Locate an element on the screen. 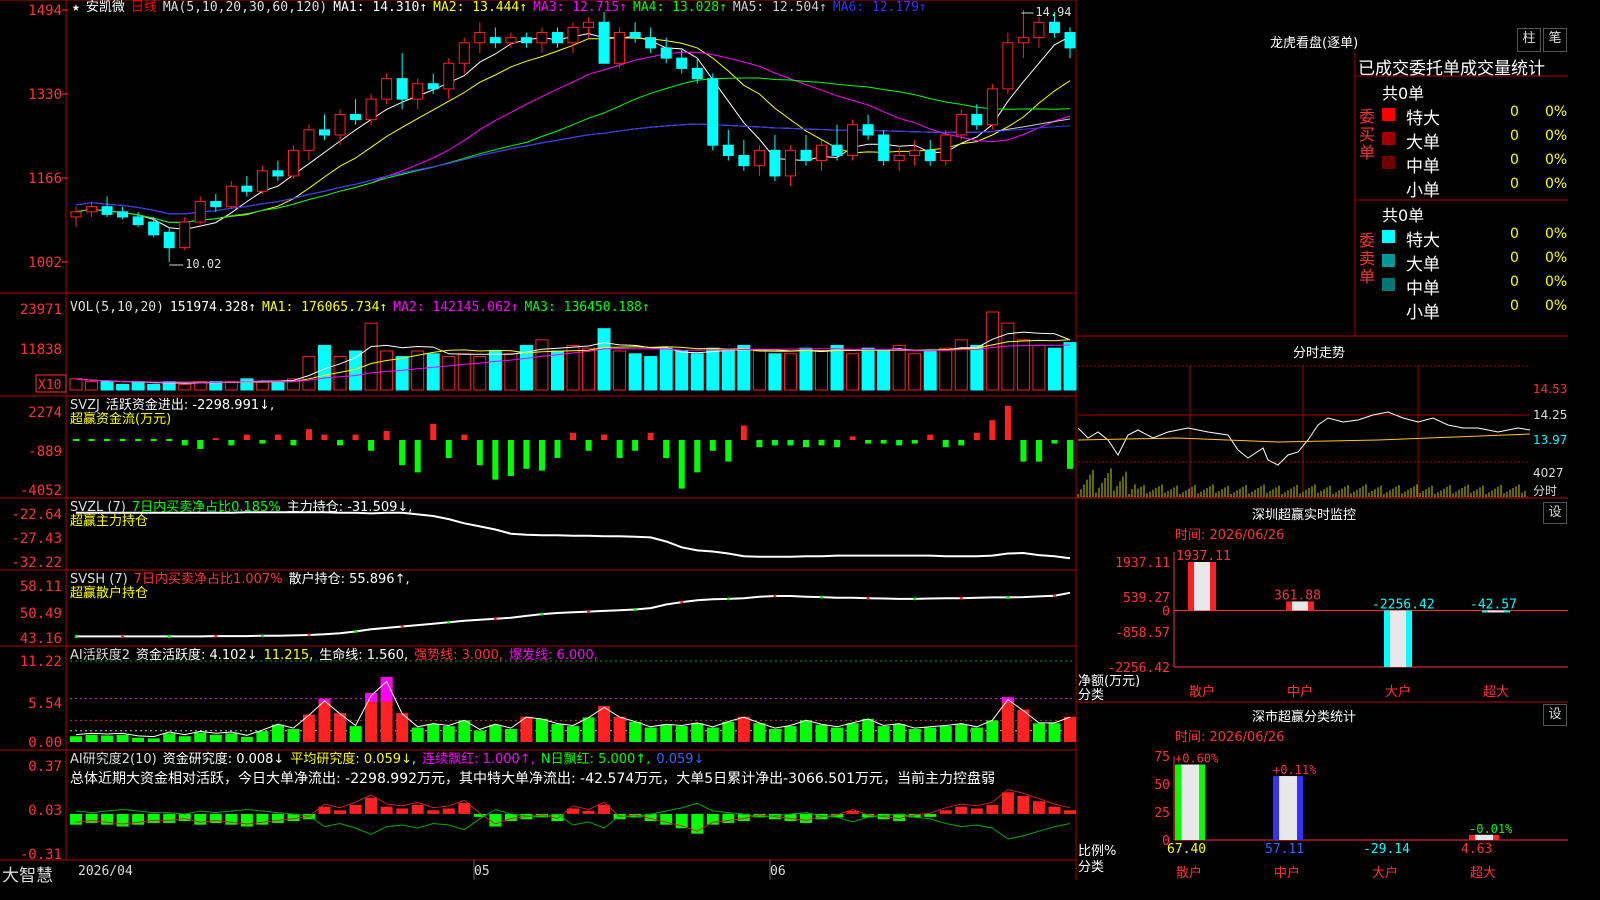  fenshi-title: 分时走势 is located at coordinates (1319, 351).